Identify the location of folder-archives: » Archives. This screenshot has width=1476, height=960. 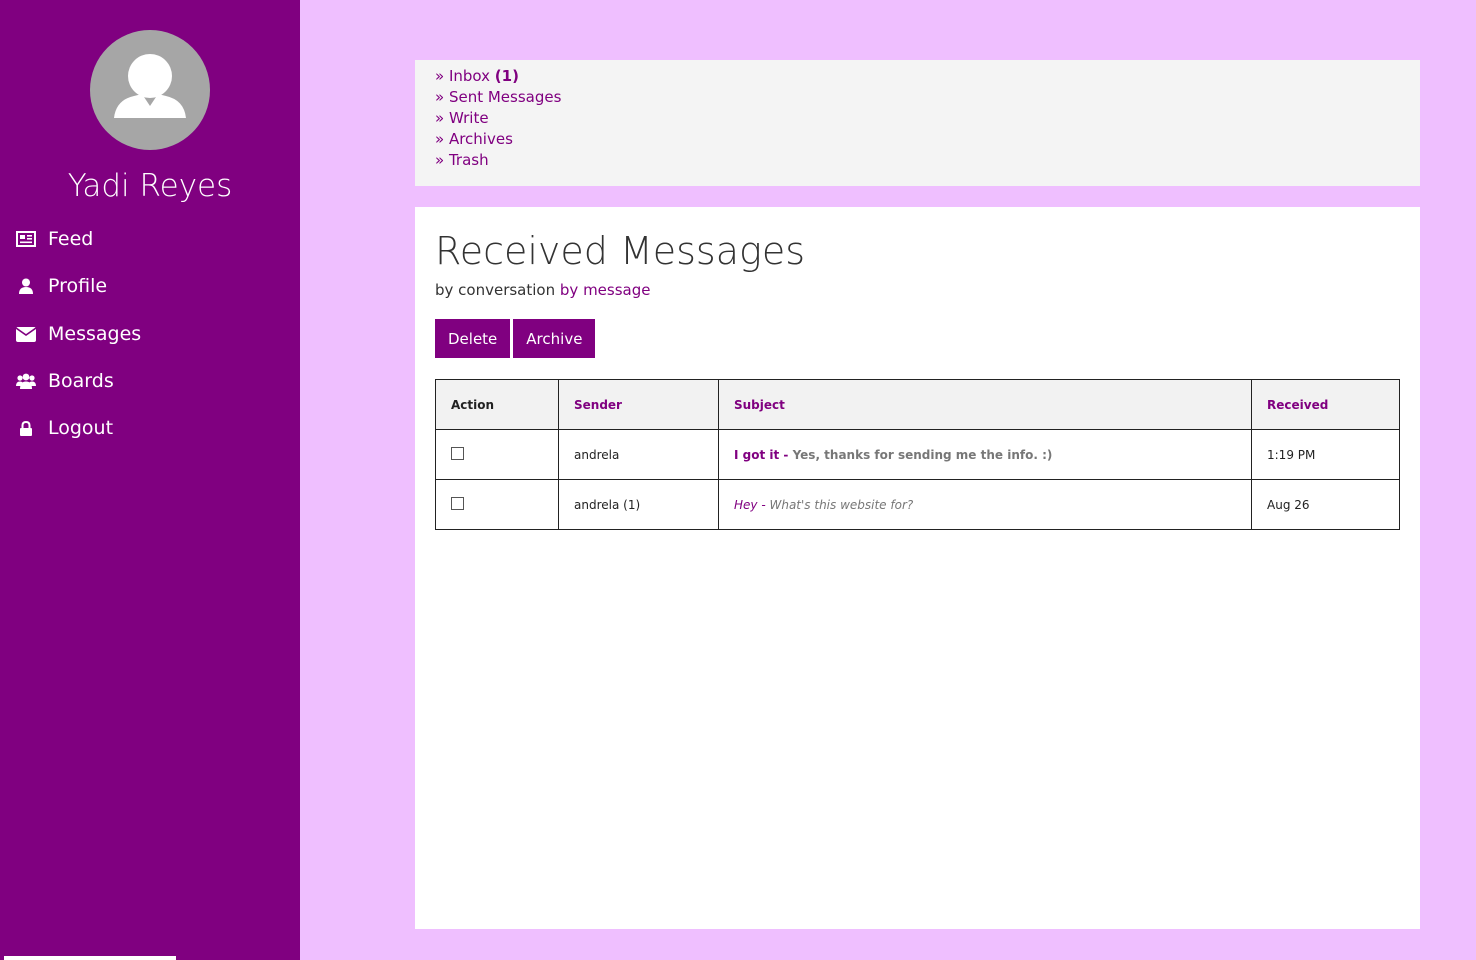
(917, 139).